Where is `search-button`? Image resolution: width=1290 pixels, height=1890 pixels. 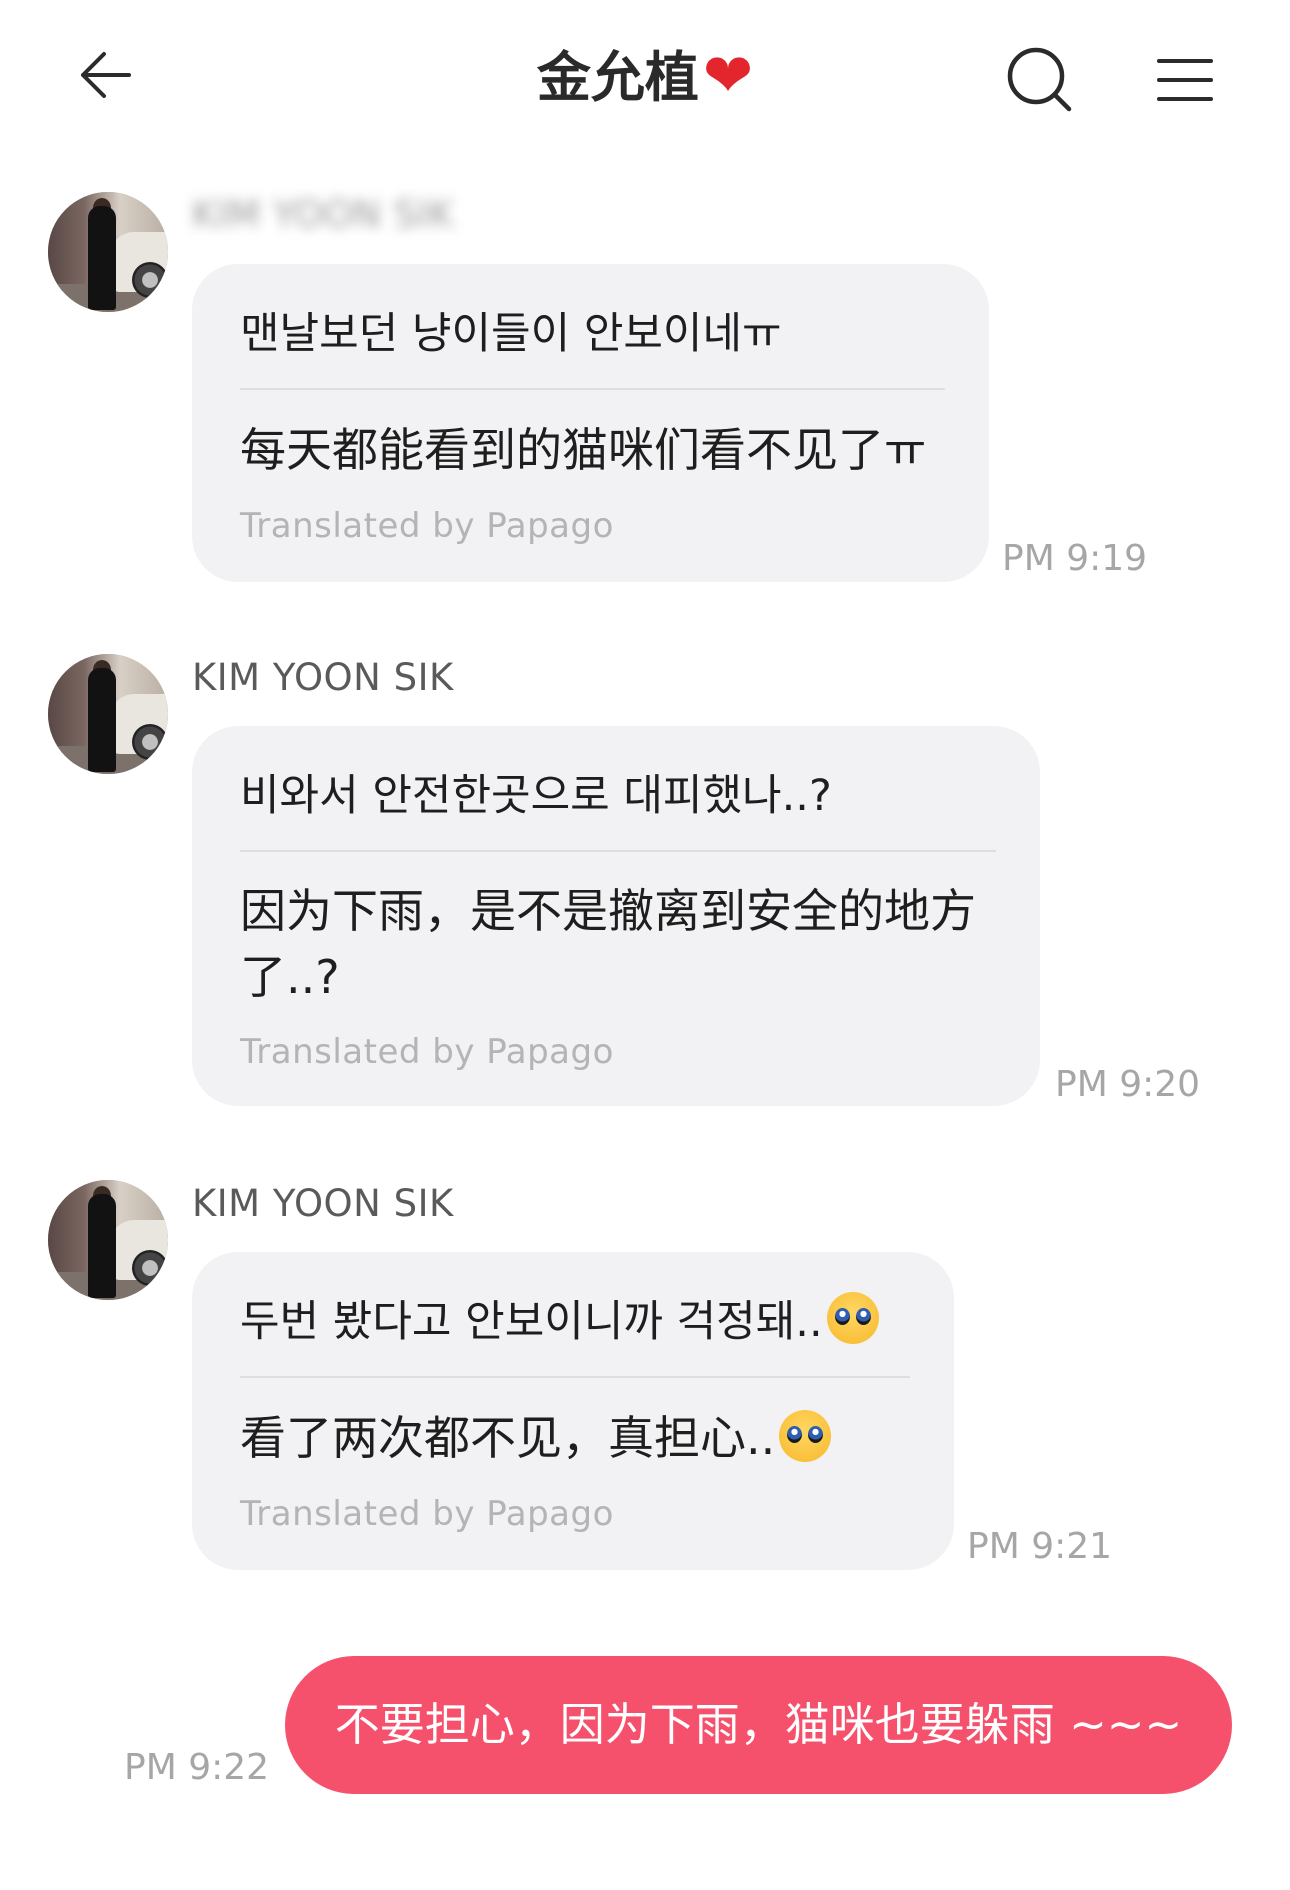 search-button is located at coordinates (1040, 80).